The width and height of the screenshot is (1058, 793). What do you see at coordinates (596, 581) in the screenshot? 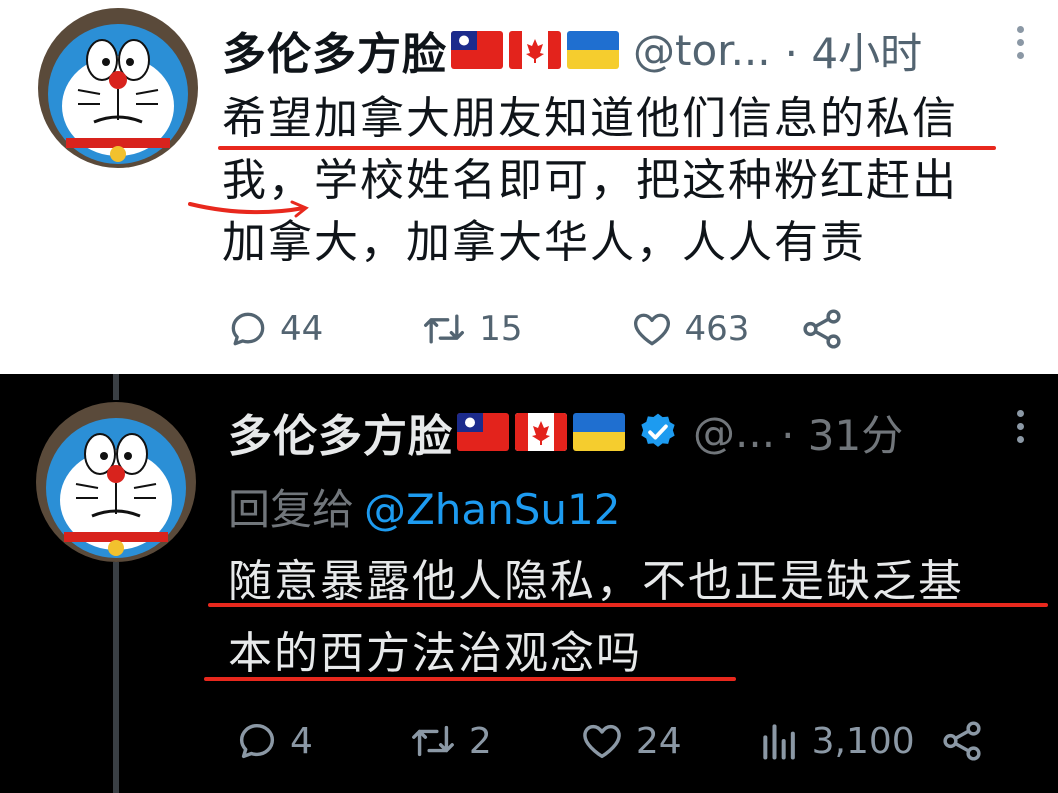
I see `tweet-line: 随意暴露他人隐私，不也正是缺乏基` at bounding box center [596, 581].